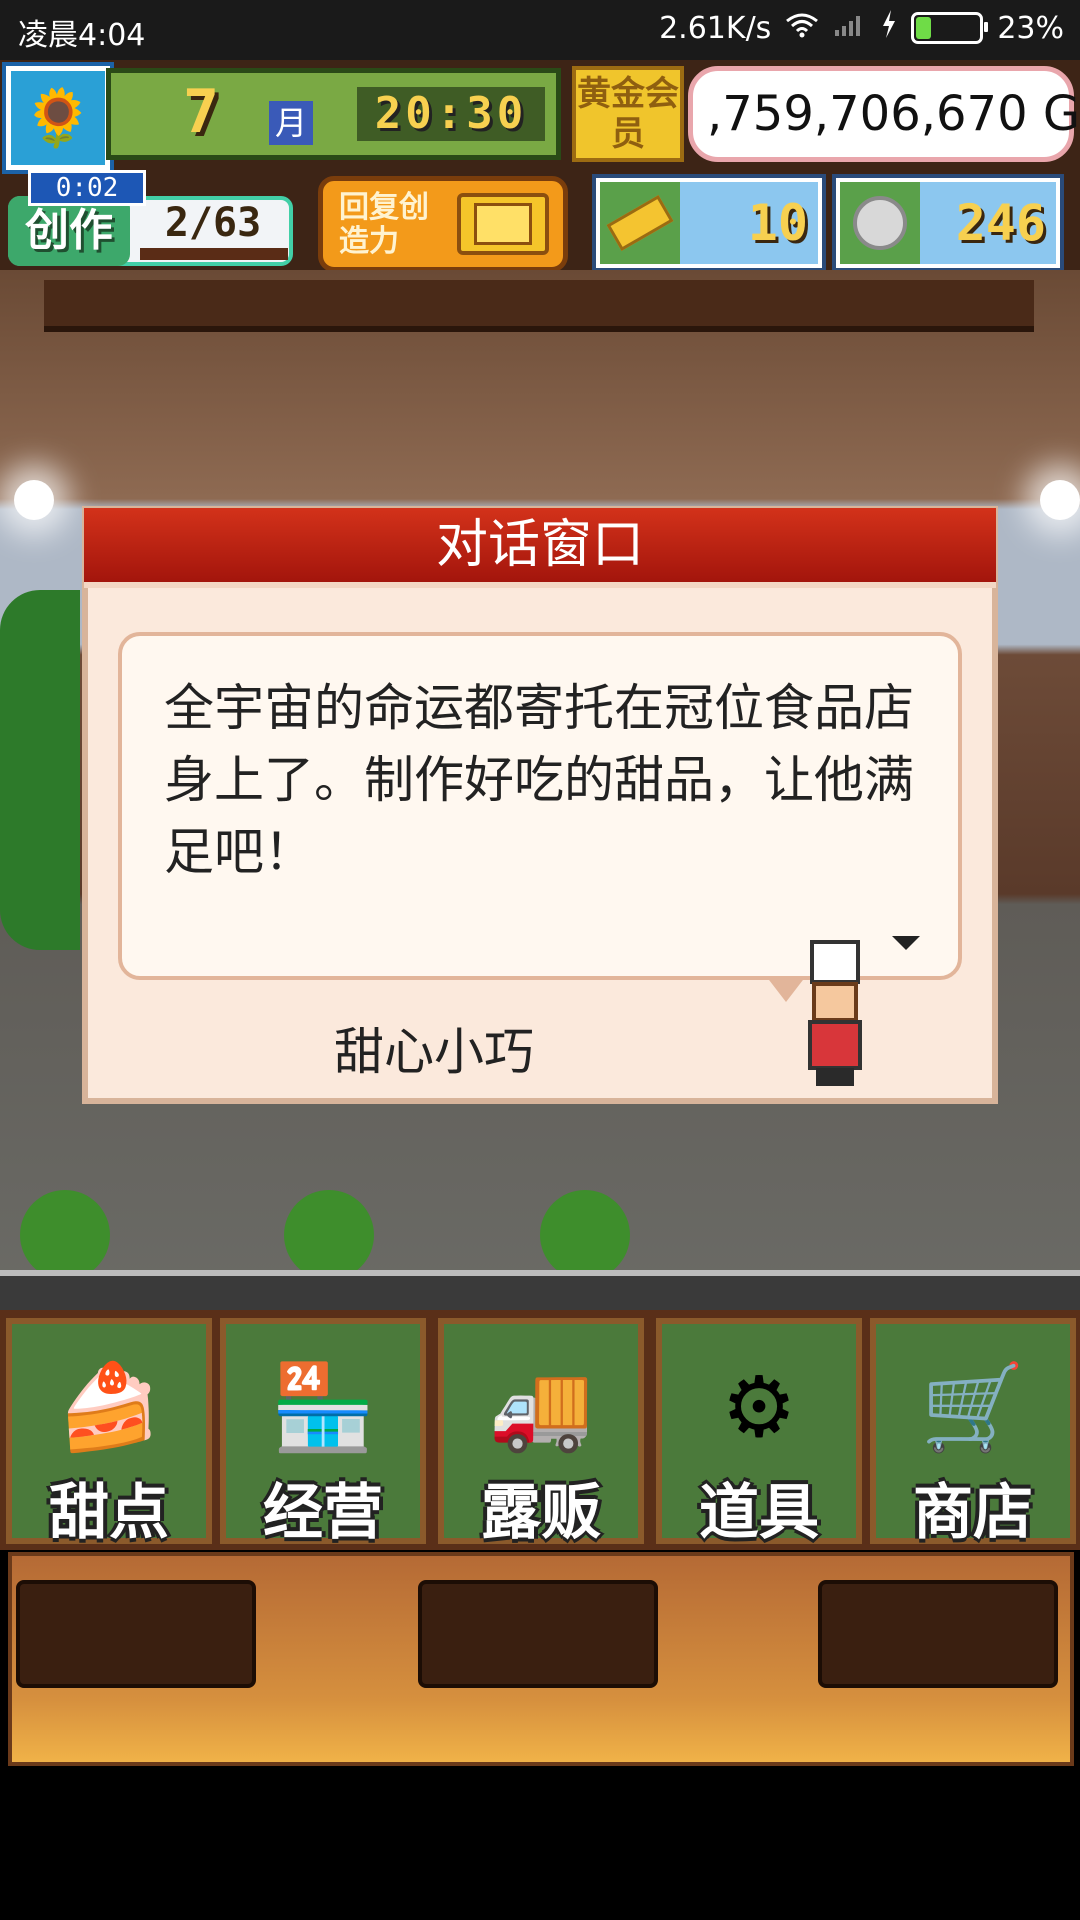 This screenshot has height=1920, width=1080. What do you see at coordinates (87, 188) in the screenshot?
I see `create-timer: 0:02` at bounding box center [87, 188].